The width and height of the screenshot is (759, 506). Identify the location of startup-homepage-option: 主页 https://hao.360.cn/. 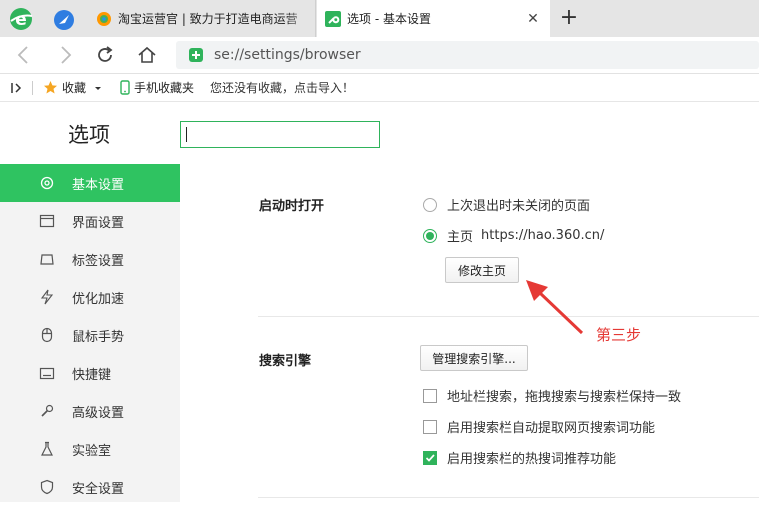
(513, 235).